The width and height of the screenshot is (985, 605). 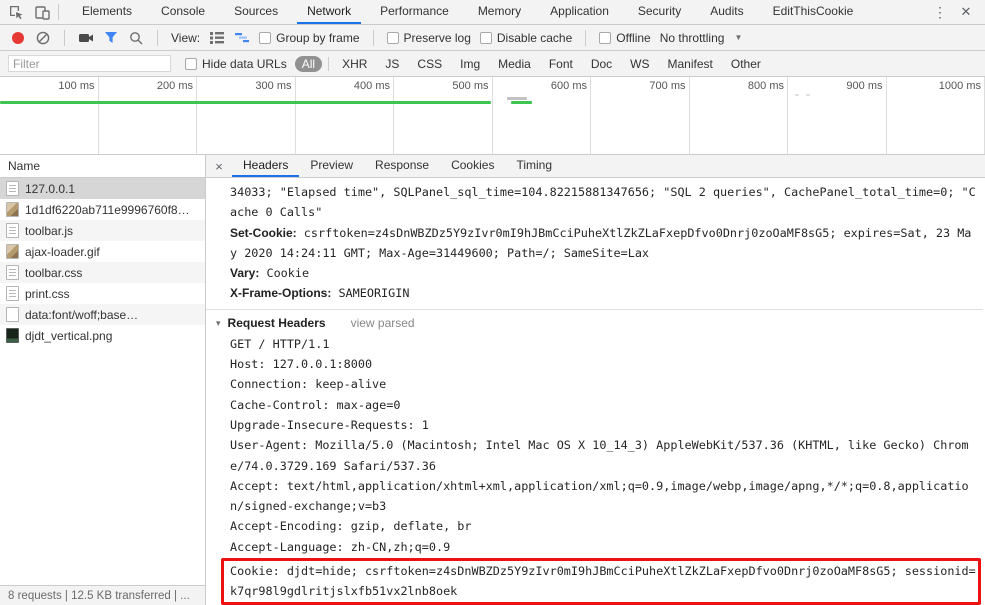 What do you see at coordinates (392, 64) in the screenshot?
I see `filter-type-js: JS` at bounding box center [392, 64].